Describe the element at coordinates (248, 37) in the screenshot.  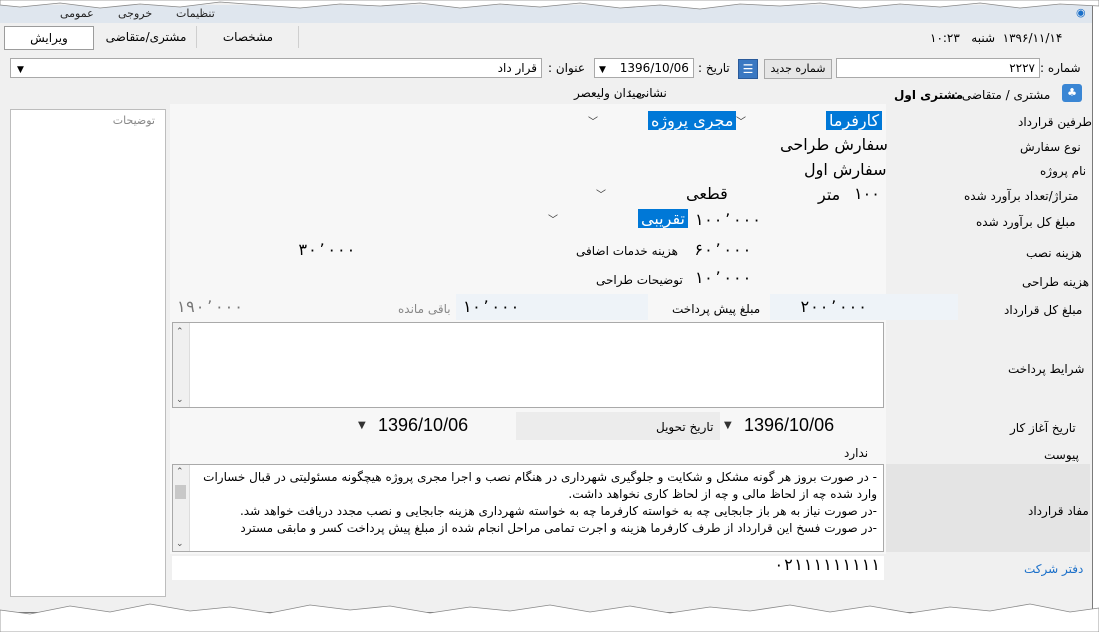
I see `tab-specs: مشخصات` at that location.